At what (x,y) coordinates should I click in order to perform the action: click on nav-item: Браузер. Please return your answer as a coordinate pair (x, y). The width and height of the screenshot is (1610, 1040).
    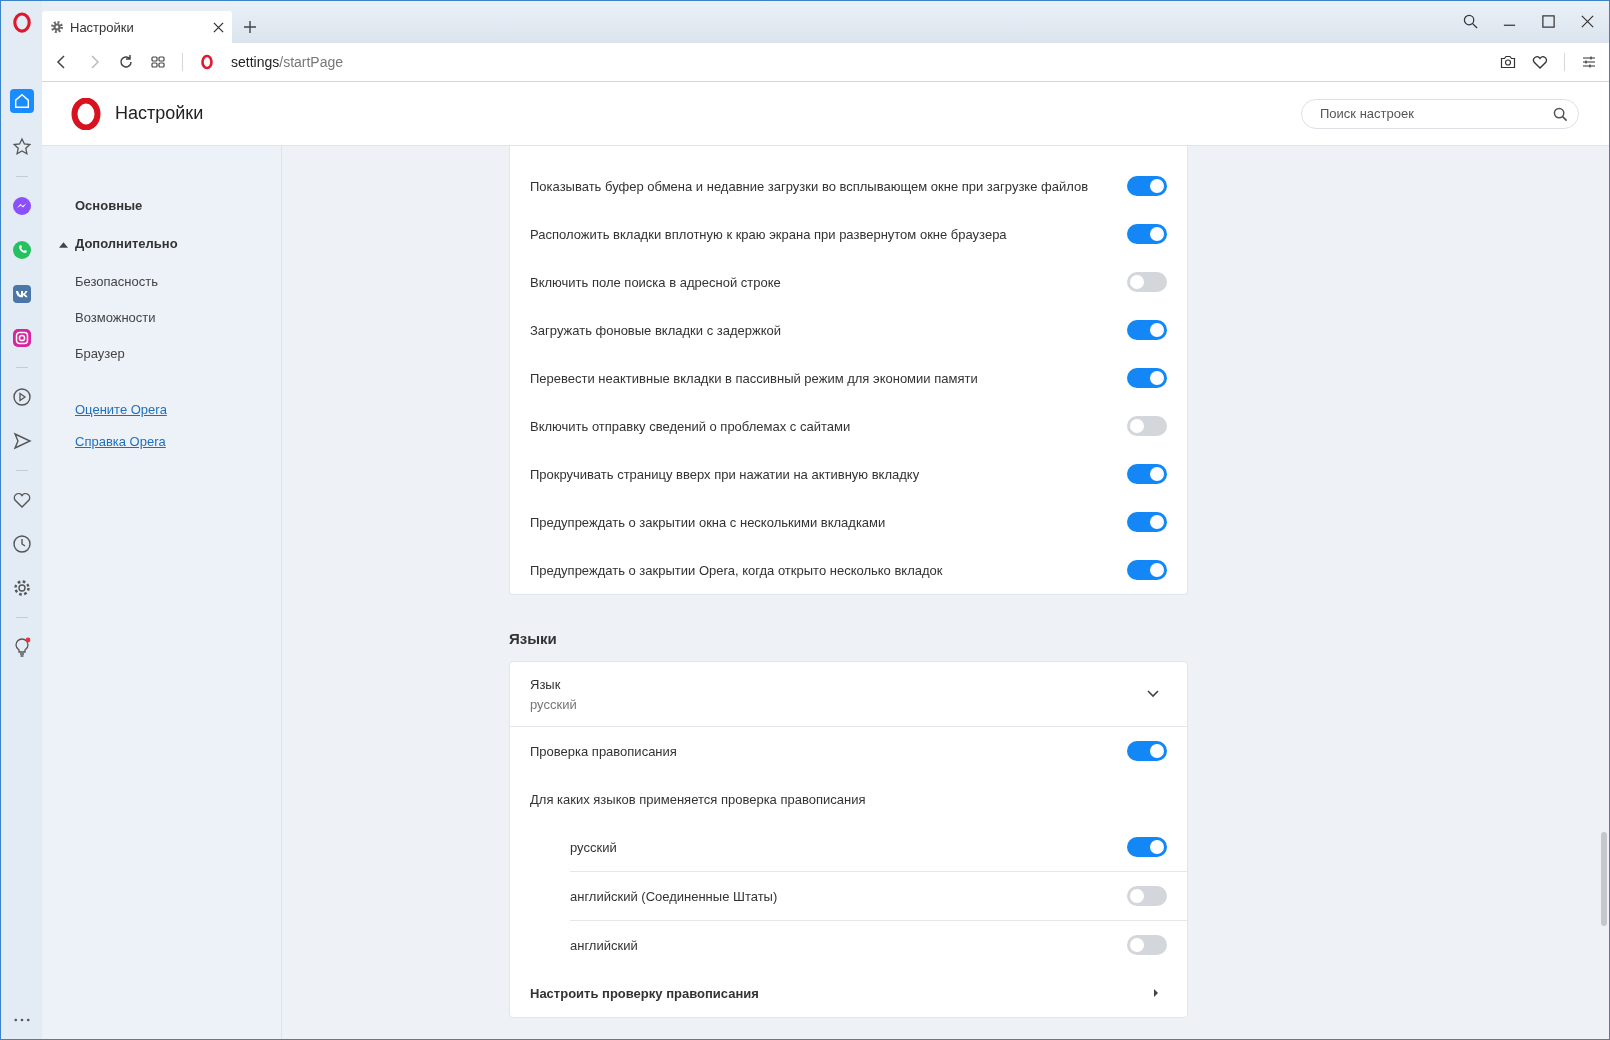
    Looking at the image, I should click on (178, 364).